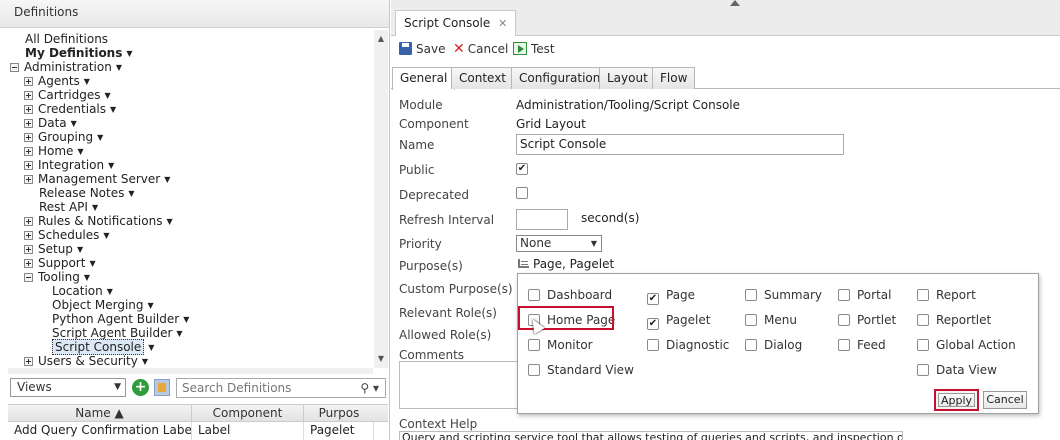  I want to click on tree-item: Grouping ▼, so click(63, 137).